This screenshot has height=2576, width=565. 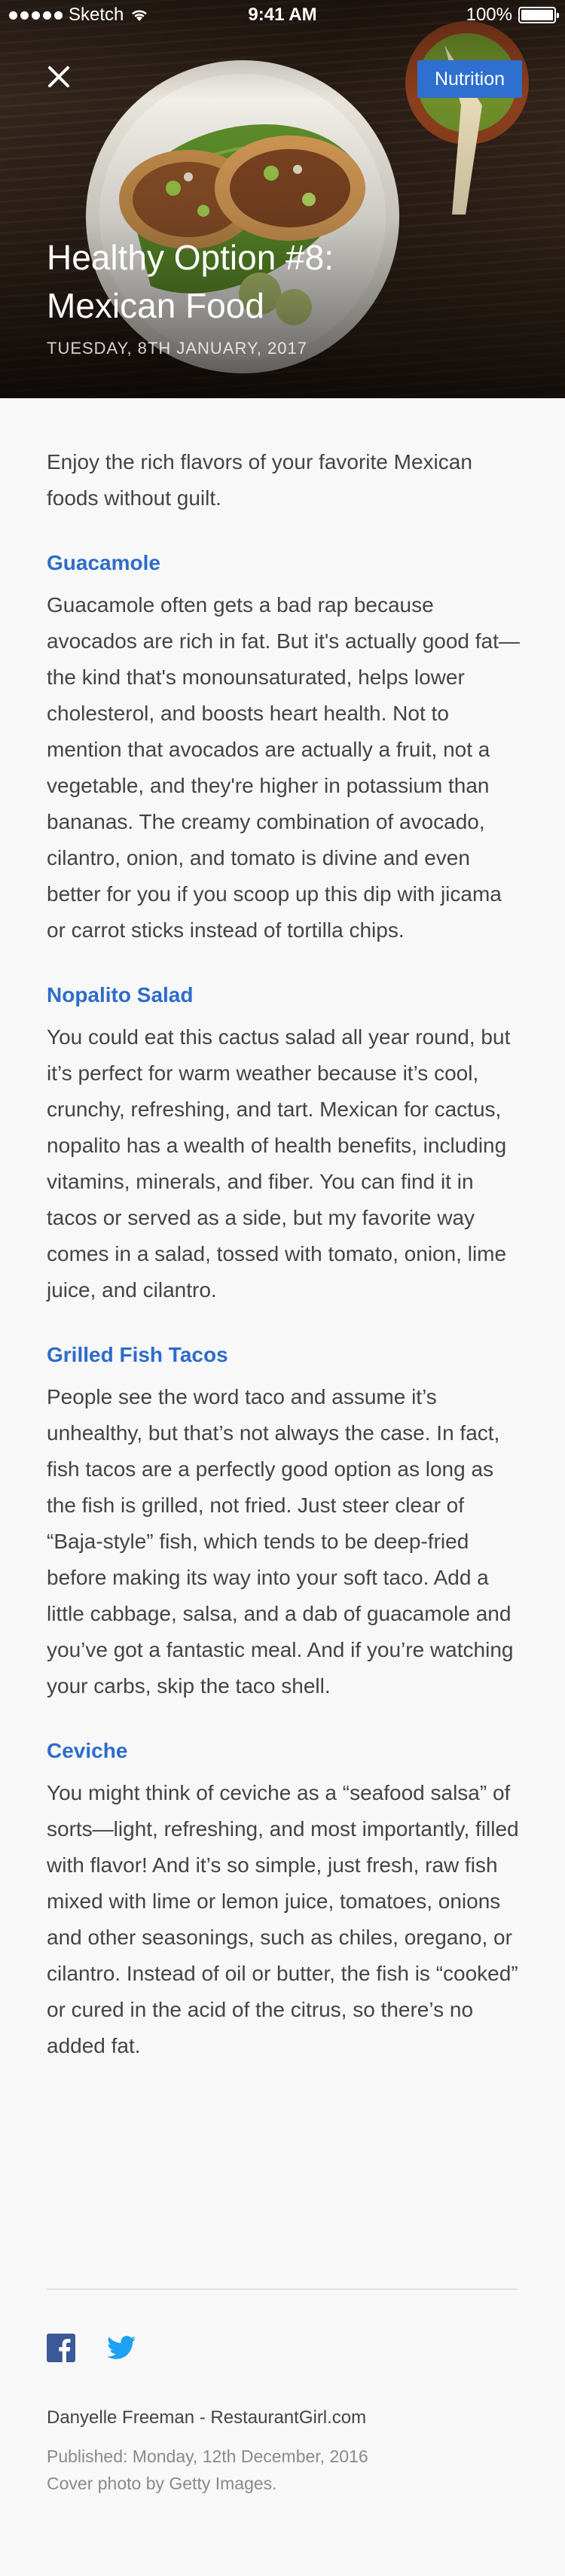 I want to click on close-icon, so click(x=58, y=77).